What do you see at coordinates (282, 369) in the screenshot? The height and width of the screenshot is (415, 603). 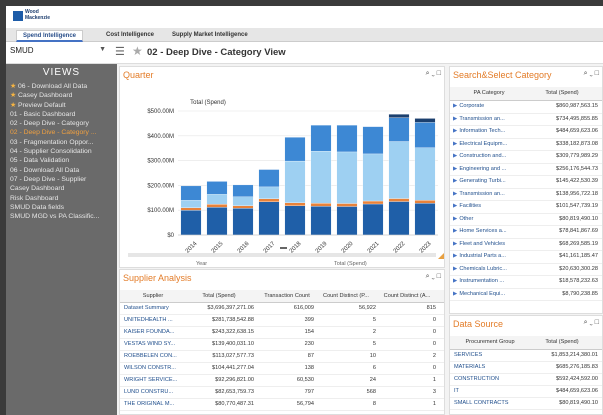 I see `table-row: WILSON CONSTR... $104,441,277.04 138 6 0` at bounding box center [282, 369].